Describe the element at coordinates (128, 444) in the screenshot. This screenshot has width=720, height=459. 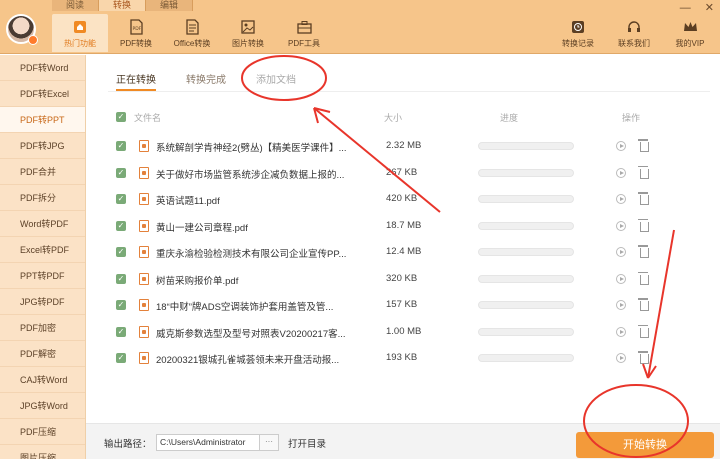
I see `output-path-label: 输出路径：` at that location.